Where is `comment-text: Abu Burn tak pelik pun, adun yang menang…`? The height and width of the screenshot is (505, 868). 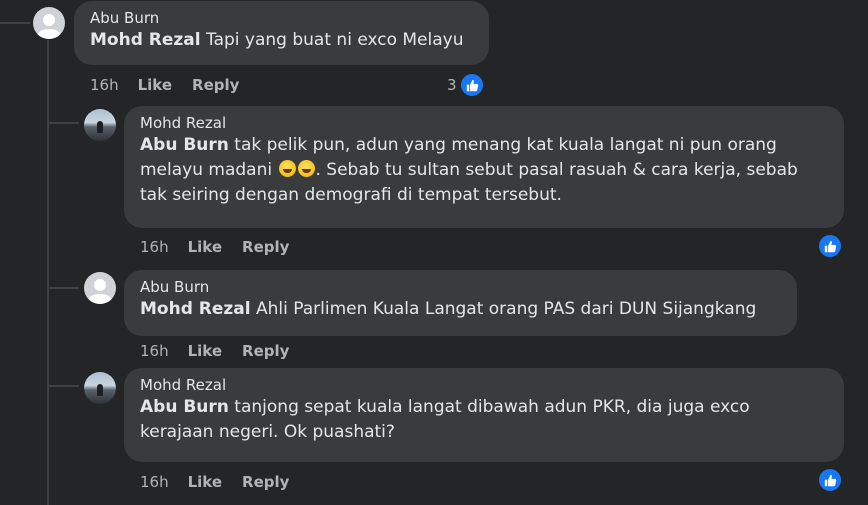
comment-text: Abu Burn tak pelik pun, adun yang menang… is located at coordinates (485, 145).